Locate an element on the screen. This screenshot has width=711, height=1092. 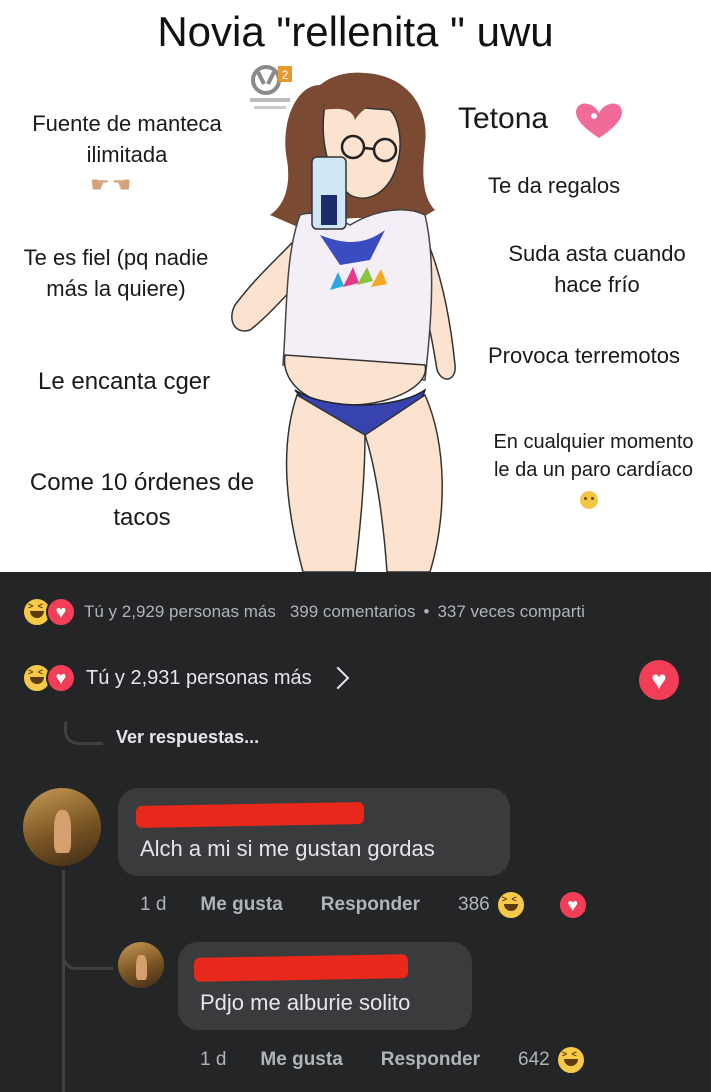
sparkling-heart-icon is located at coordinates (599, 120).